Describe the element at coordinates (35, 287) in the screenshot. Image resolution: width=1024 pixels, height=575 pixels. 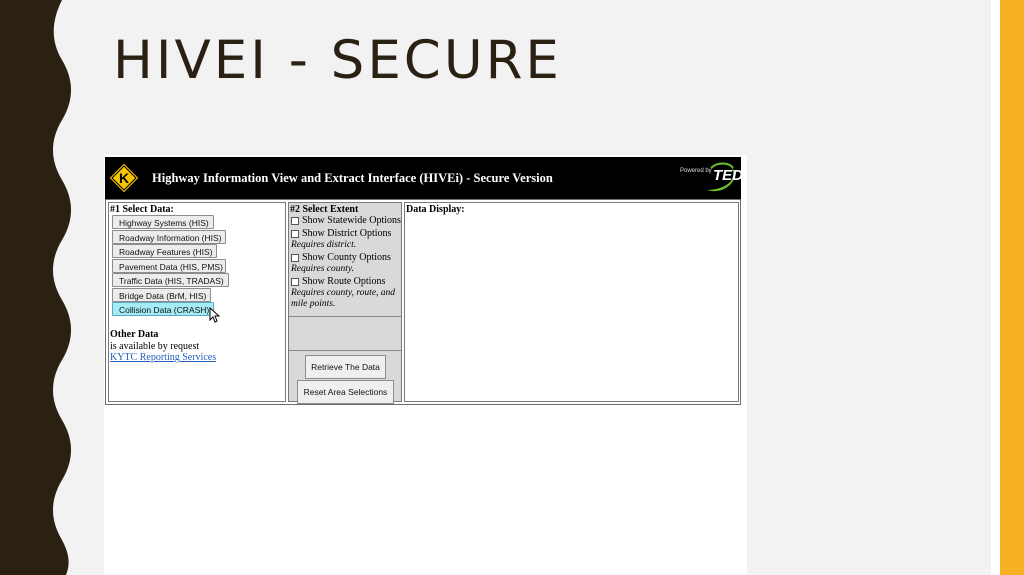
I see `decorative-wavy-band` at that location.